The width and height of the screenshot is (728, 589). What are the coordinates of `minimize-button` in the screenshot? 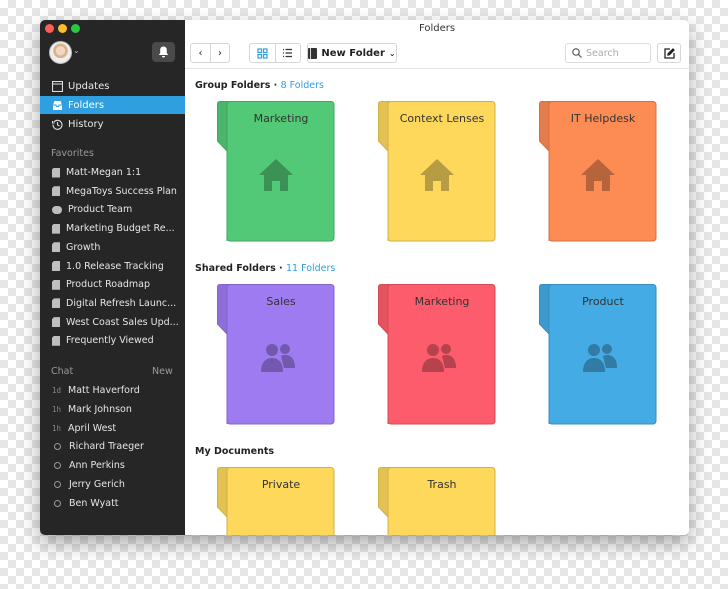 It's located at (62, 28).